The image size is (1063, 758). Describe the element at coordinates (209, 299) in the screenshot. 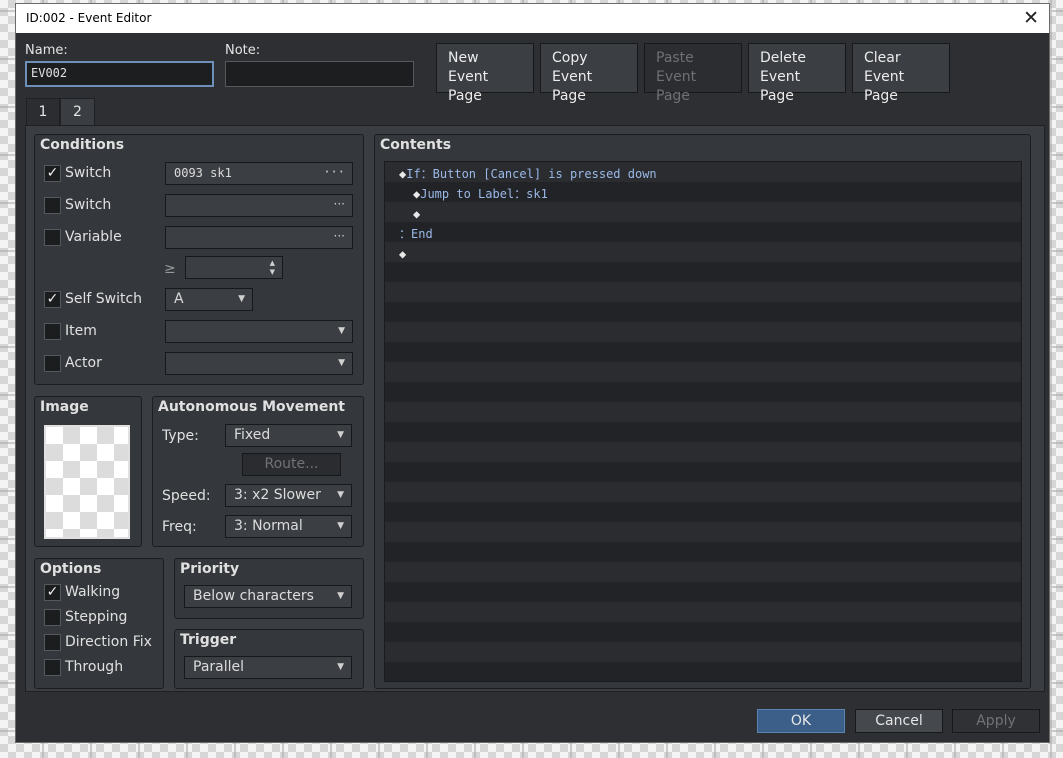

I see `self-switch-dropdown: A ▼` at that location.